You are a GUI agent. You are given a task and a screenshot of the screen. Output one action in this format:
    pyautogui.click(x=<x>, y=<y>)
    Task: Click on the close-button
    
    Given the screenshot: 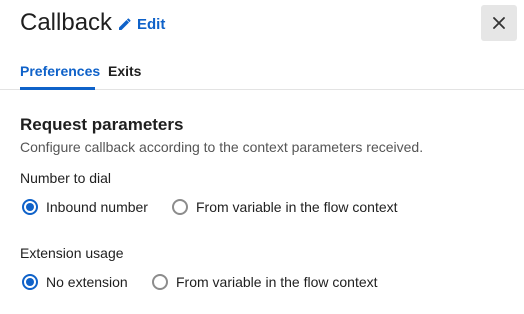 What is the action you would take?
    pyautogui.click(x=499, y=23)
    